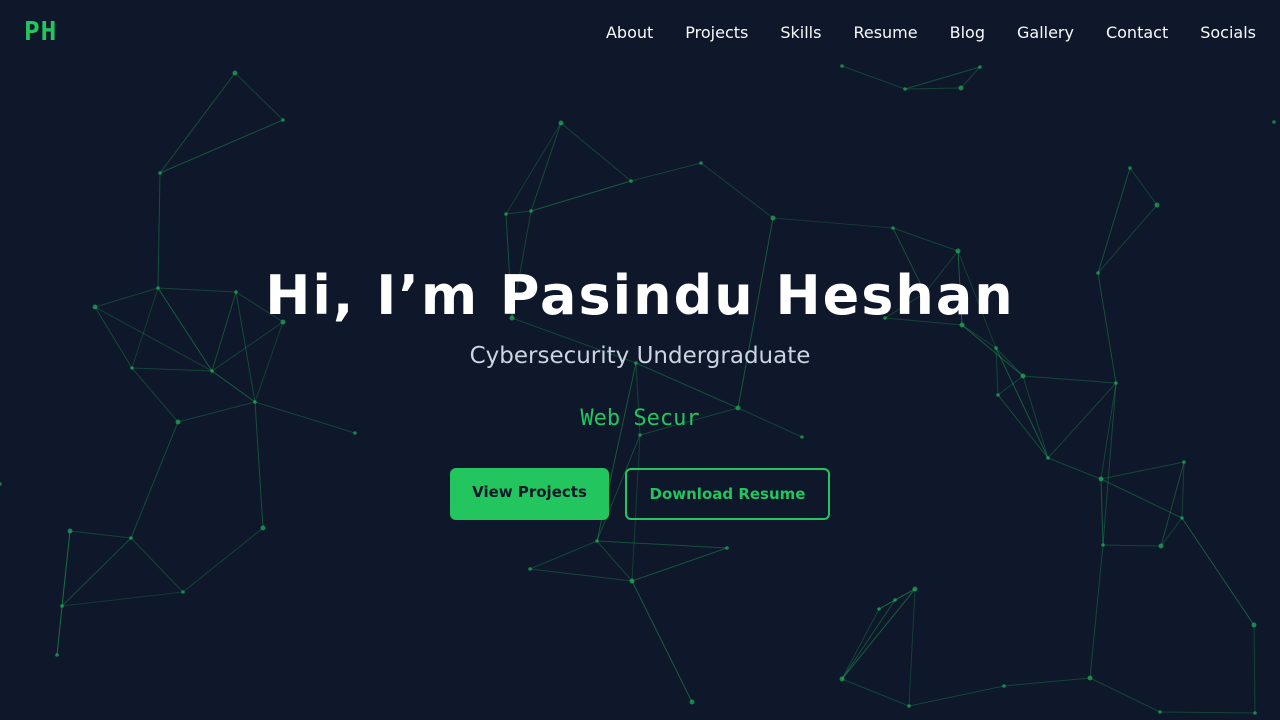 The width and height of the screenshot is (1280, 720). Describe the element at coordinates (800, 32) in the screenshot. I see `nav-link-skills: Skills` at that location.